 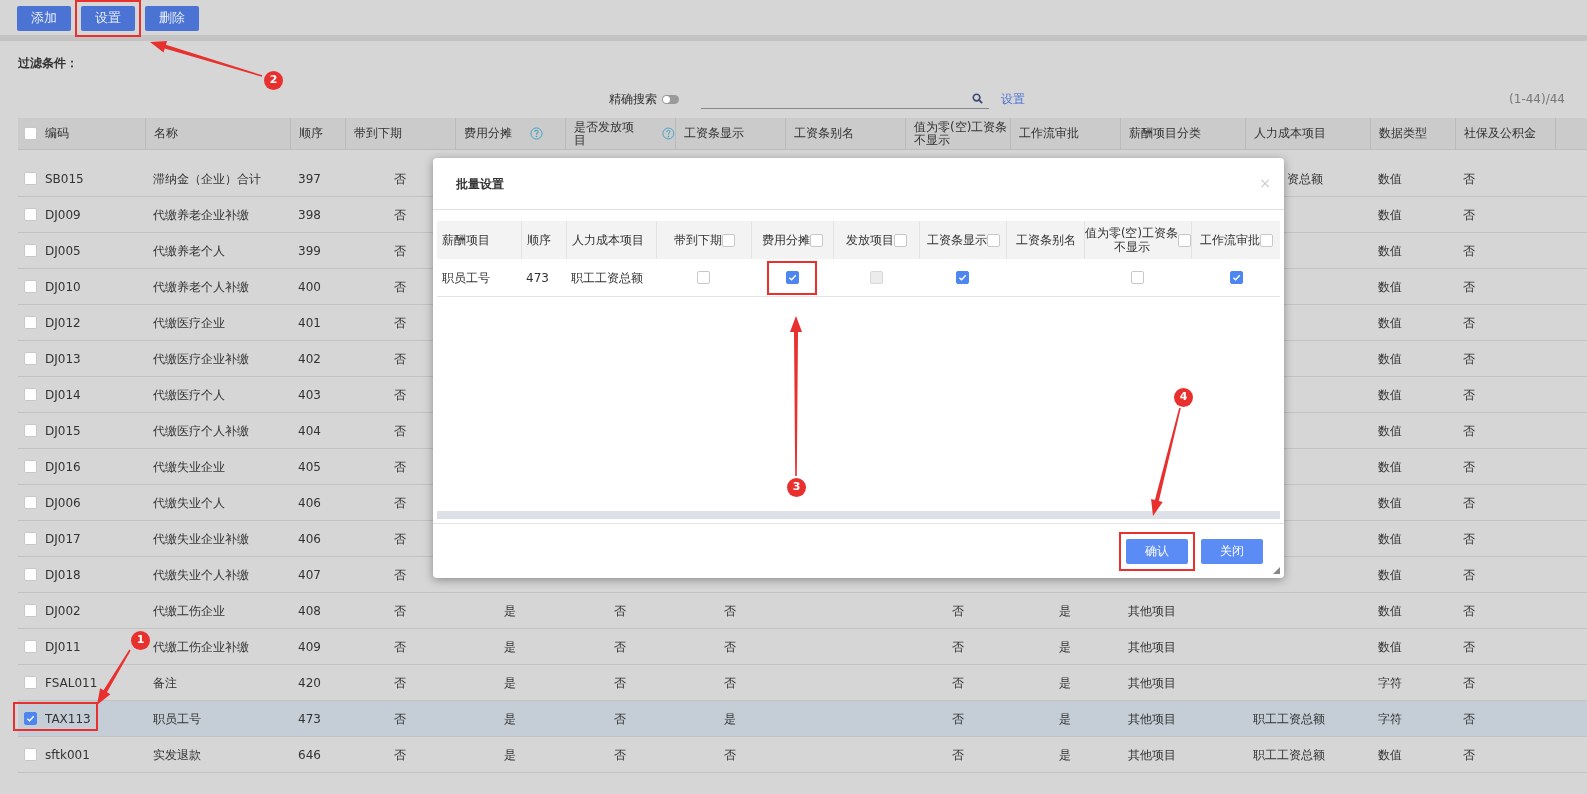 I want to click on table-cell-text: 代缴医疗个人补缴, so click(x=201, y=431).